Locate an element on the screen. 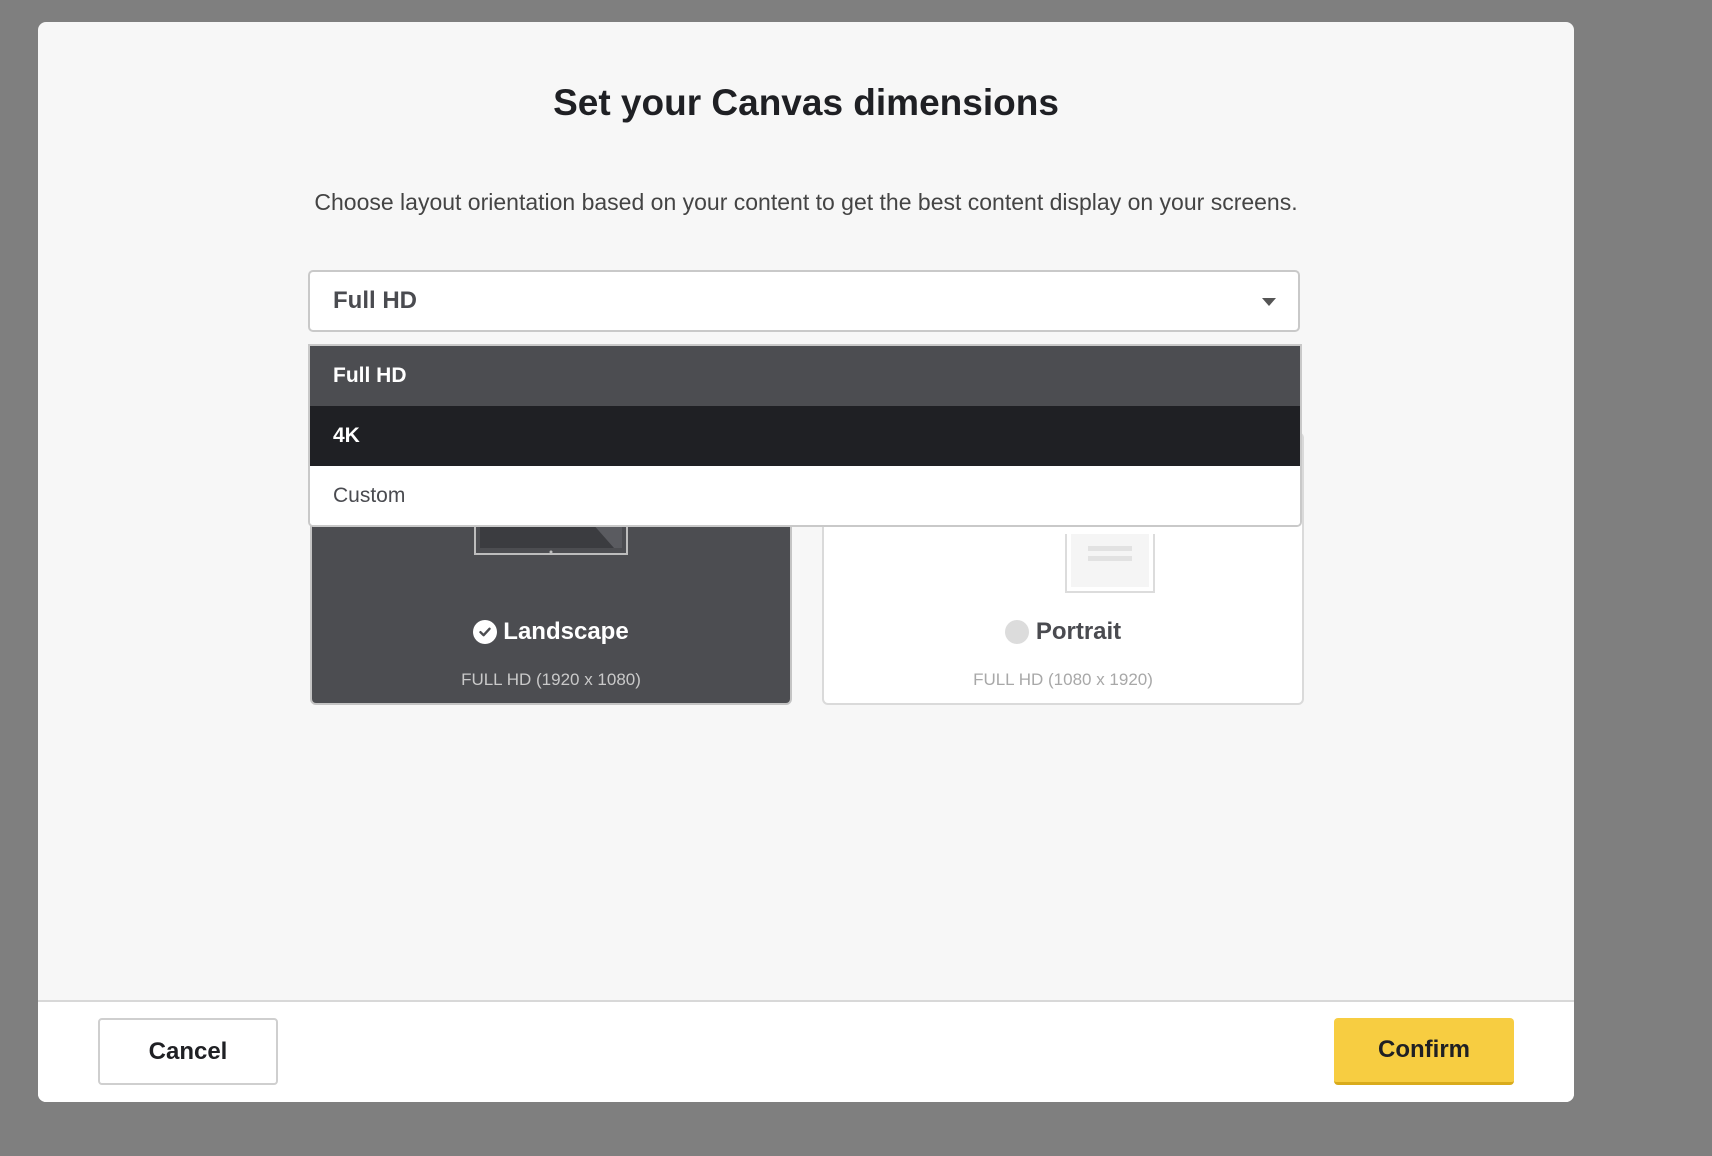 Image resolution: width=1712 pixels, height=1156 pixels. landscape-title: Landscape is located at coordinates (551, 632).